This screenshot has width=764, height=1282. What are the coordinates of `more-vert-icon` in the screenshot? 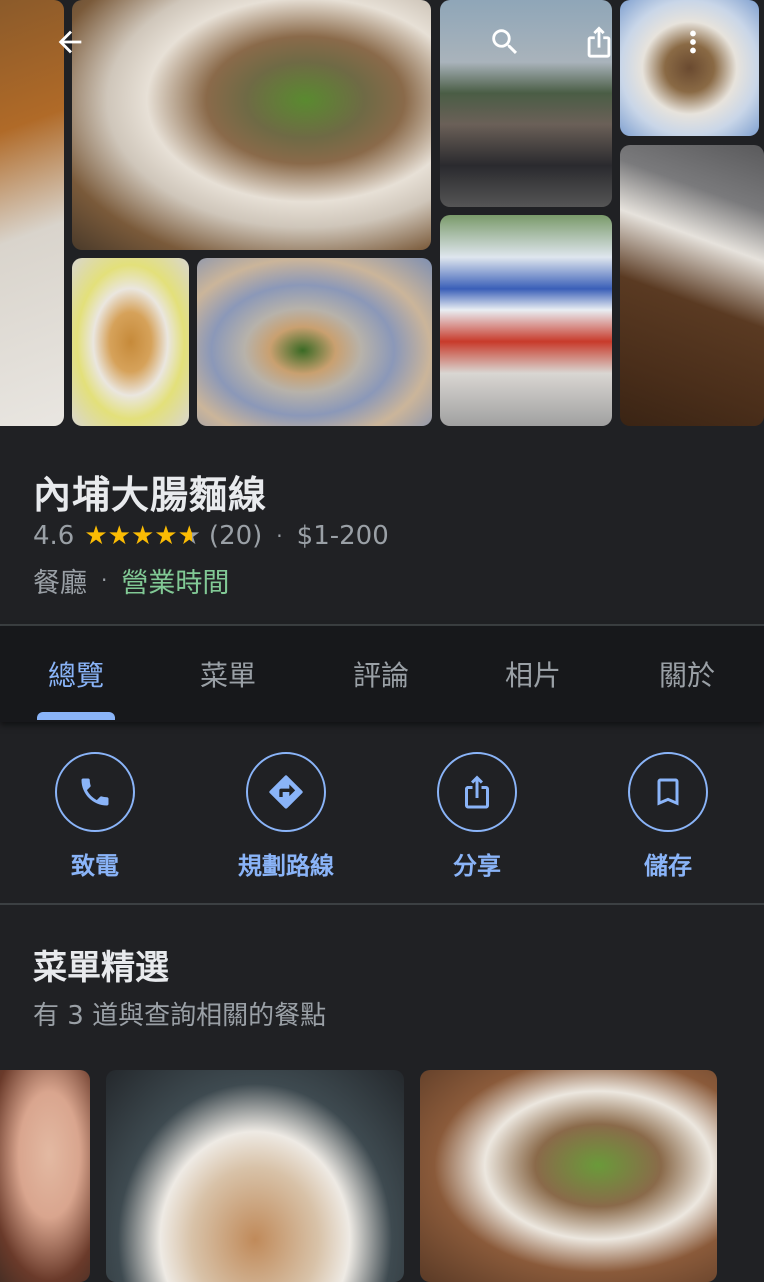 It's located at (693, 42).